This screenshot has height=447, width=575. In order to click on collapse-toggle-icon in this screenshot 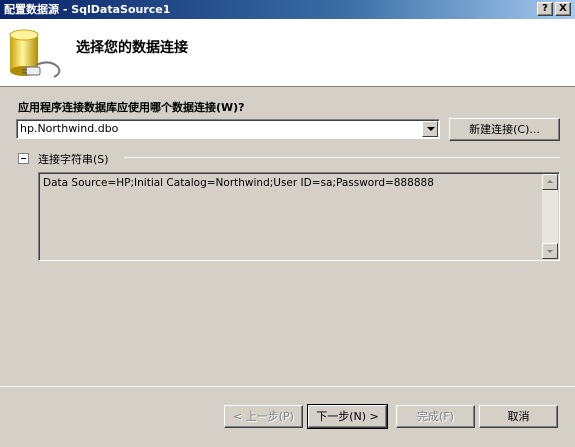, I will do `click(23, 158)`.